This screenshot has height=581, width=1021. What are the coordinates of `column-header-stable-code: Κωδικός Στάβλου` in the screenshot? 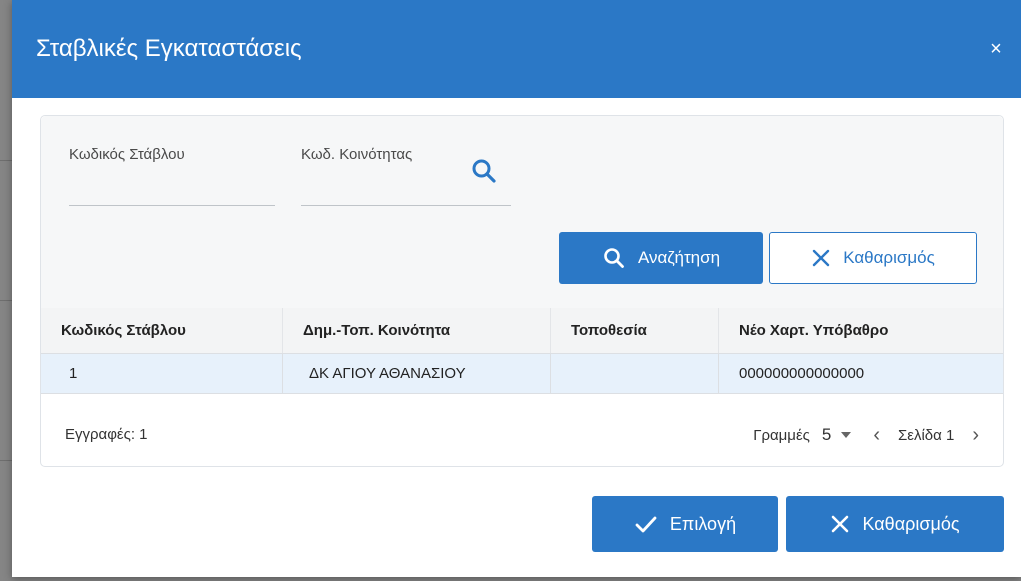 It's located at (162, 330).